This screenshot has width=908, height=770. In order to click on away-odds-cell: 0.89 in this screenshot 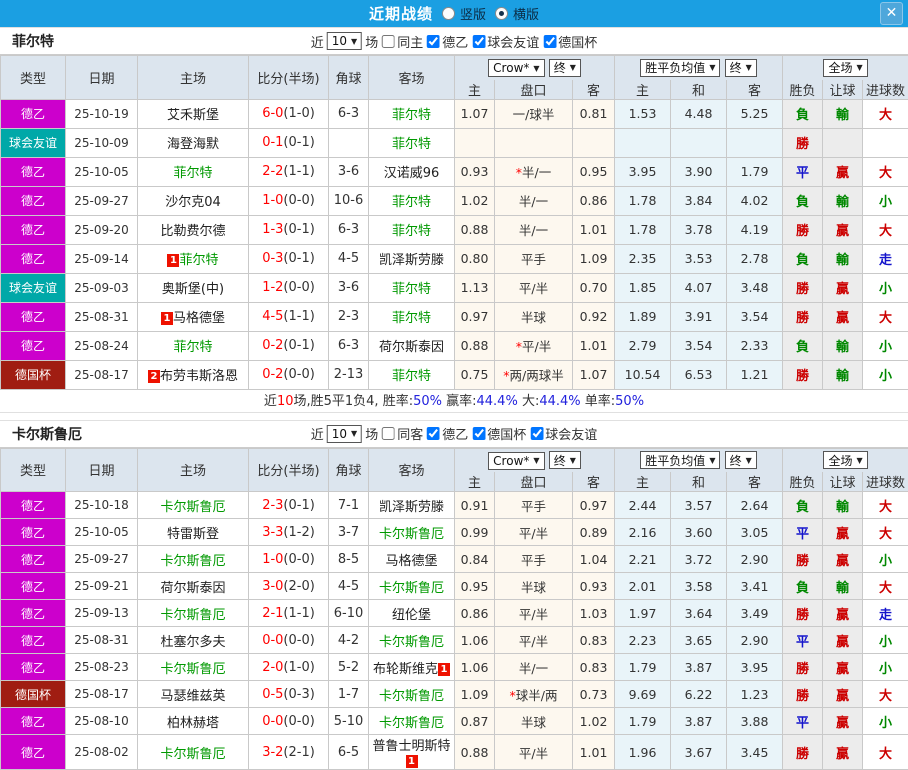, I will do `click(594, 532)`.